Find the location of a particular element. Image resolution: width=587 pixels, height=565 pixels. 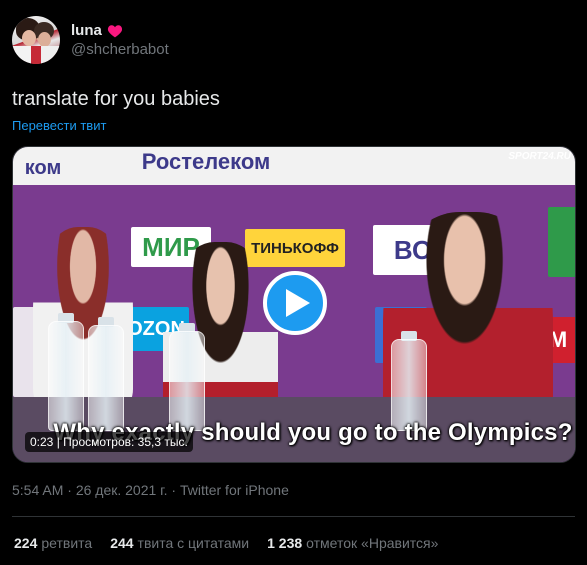

tweet-date: 26 дек. 2021 г. is located at coordinates (122, 490).